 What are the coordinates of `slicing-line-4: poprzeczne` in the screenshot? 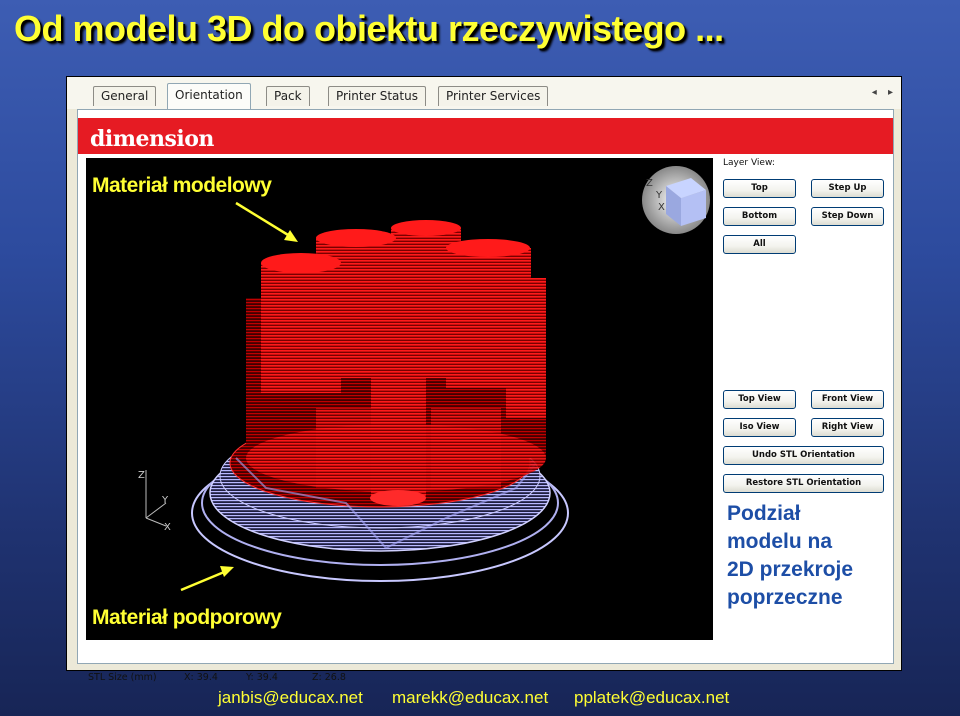 It's located at (785, 597).